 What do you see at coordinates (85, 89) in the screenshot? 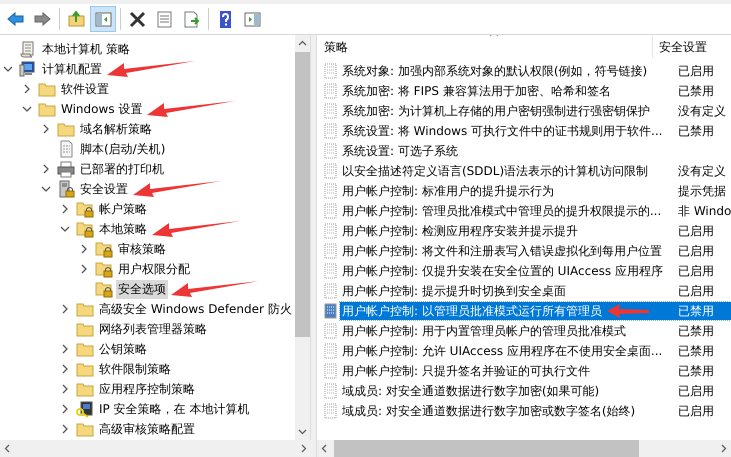
I see `tree-item: 软件设置` at bounding box center [85, 89].